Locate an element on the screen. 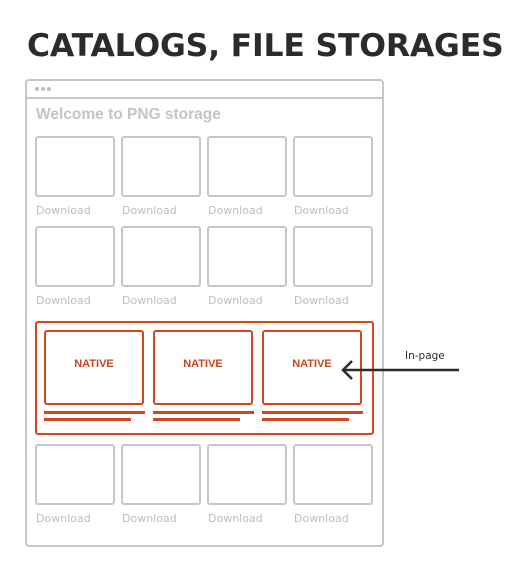  welcome-heading: Welcome to PNG storage is located at coordinates (128, 114).